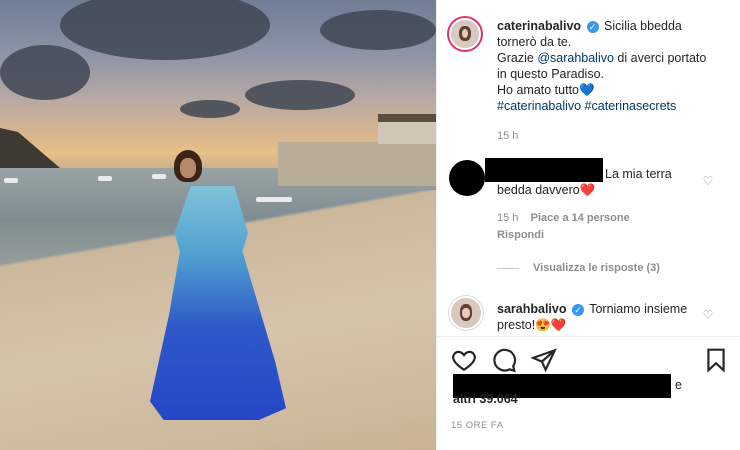 This screenshot has height=450, width=740. What do you see at coordinates (544, 360) in the screenshot?
I see `share-icon` at bounding box center [544, 360].